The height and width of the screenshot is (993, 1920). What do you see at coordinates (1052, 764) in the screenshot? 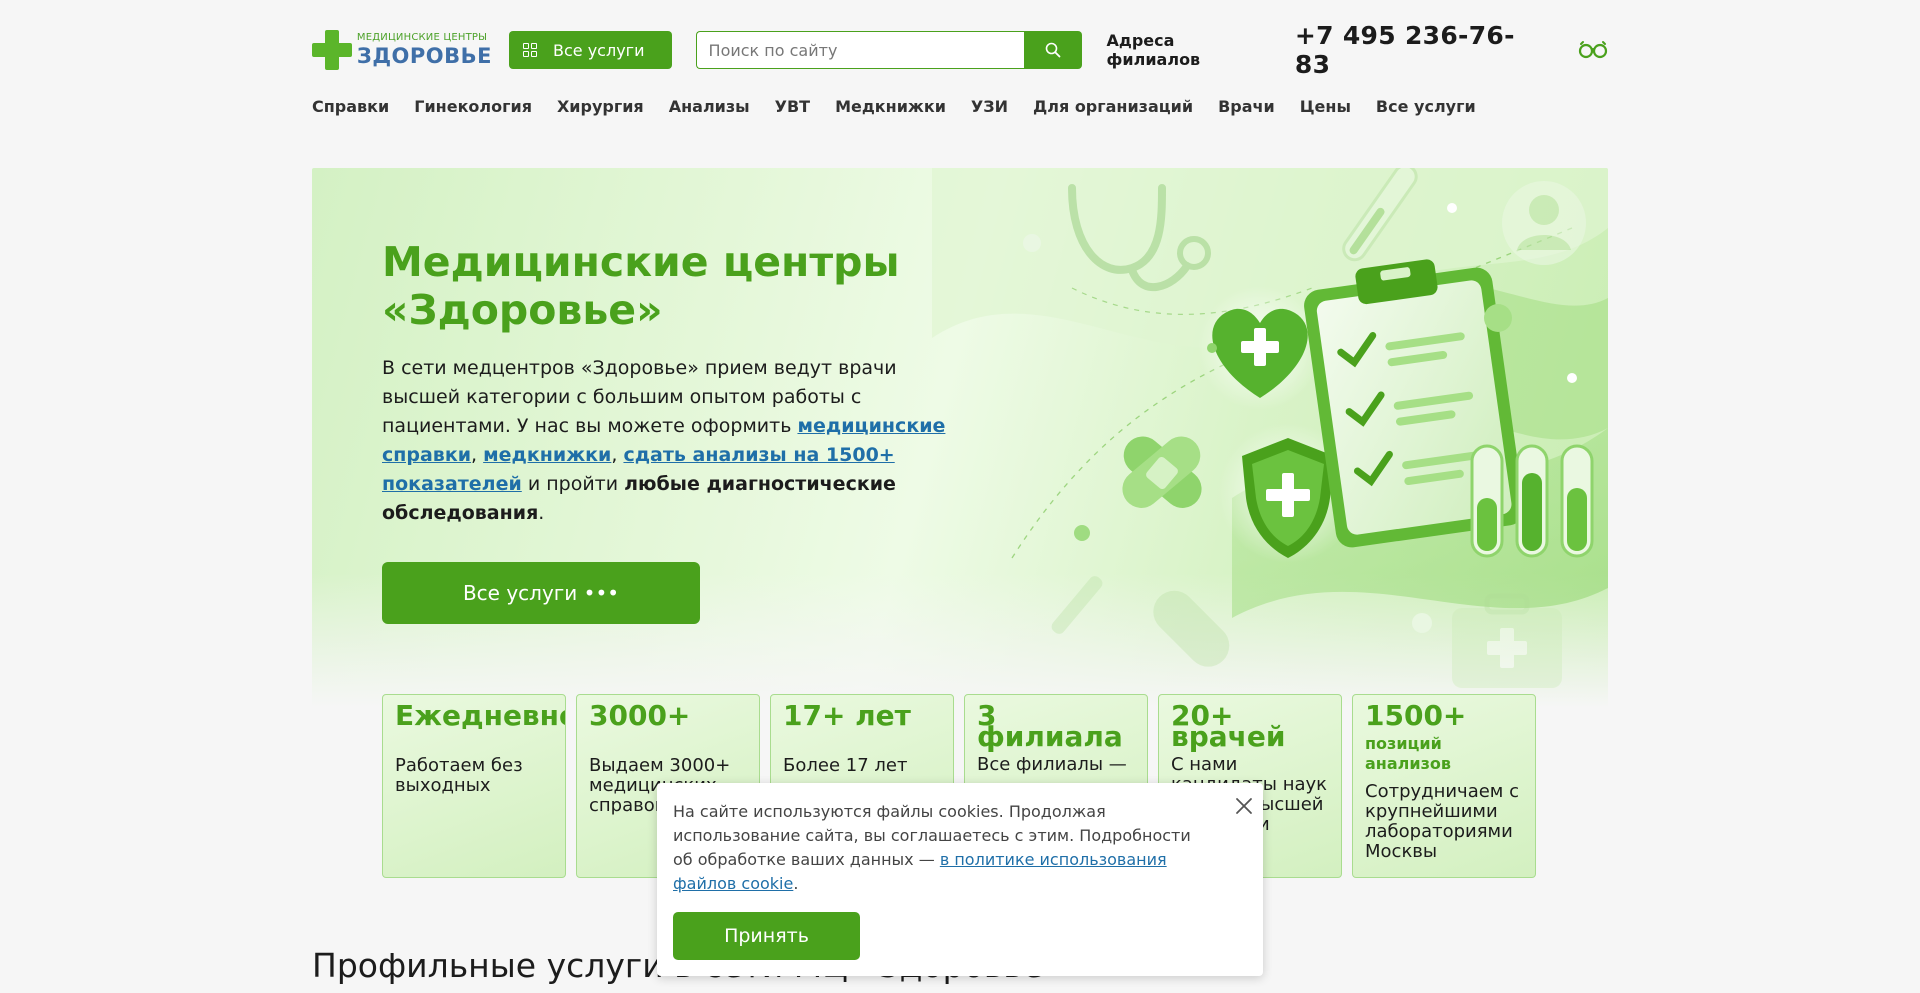
I see `stat-description: Все филиалы —` at bounding box center [1052, 764].